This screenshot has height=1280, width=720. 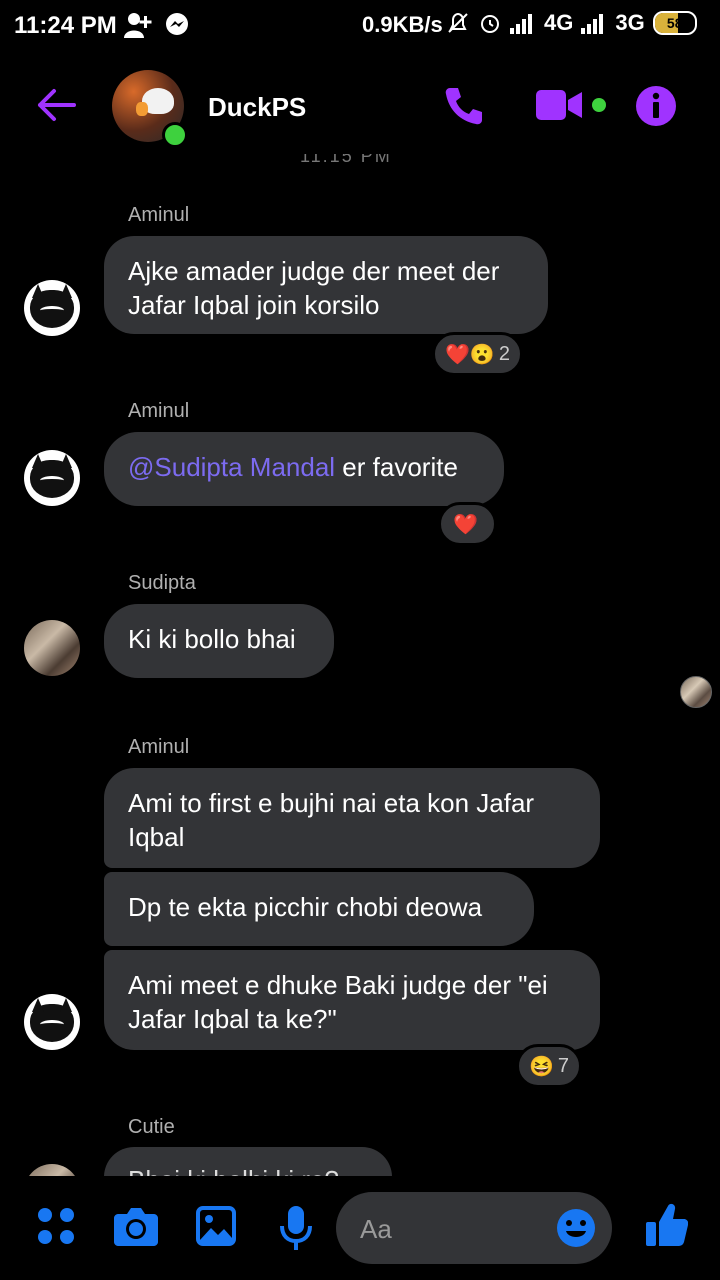 What do you see at coordinates (559, 22) in the screenshot?
I see `network-type-1: 4G` at bounding box center [559, 22].